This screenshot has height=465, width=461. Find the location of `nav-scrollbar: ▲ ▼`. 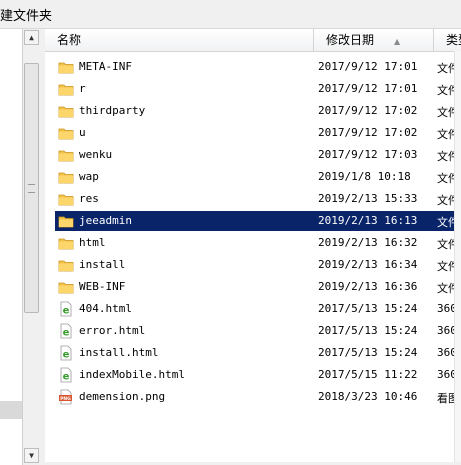

nav-scrollbar: ▲ ▼ is located at coordinates (31, 247).